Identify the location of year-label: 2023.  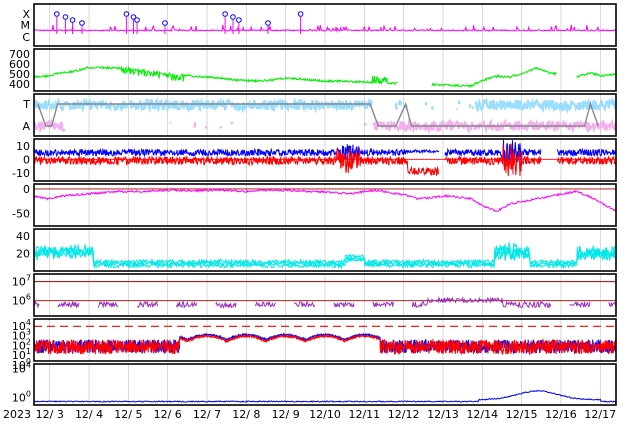
(17, 414).